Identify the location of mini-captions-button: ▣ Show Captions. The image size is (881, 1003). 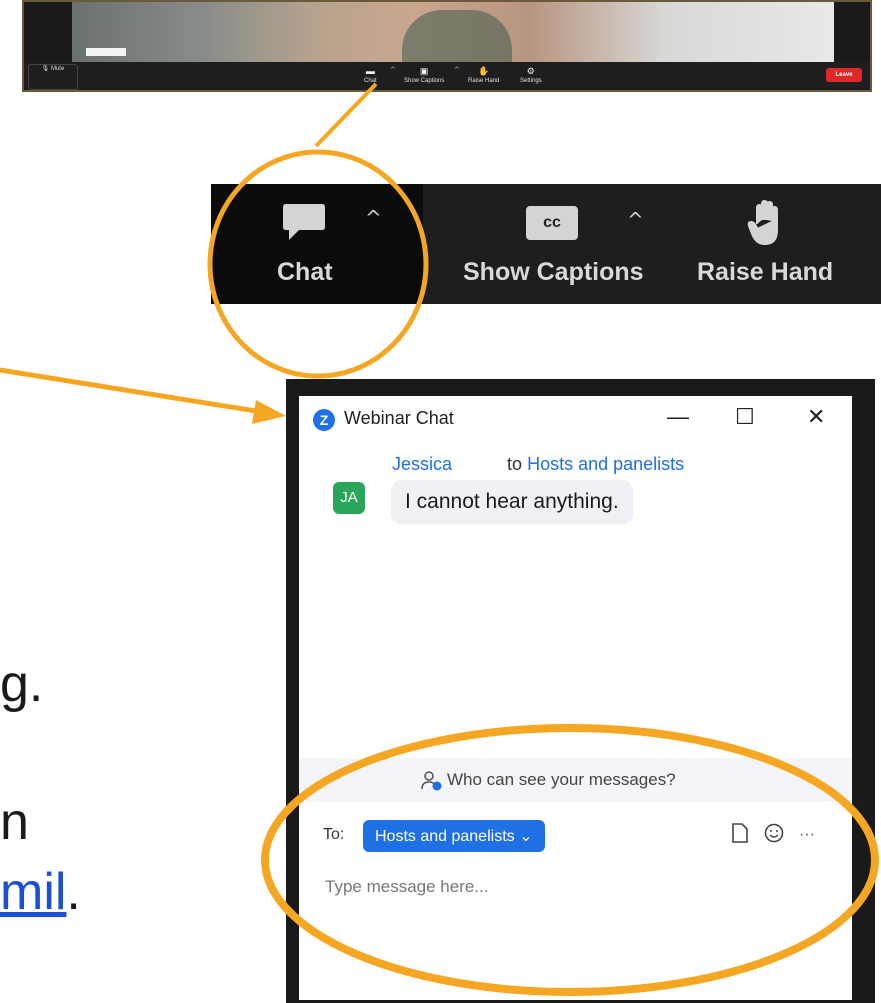
(424, 74).